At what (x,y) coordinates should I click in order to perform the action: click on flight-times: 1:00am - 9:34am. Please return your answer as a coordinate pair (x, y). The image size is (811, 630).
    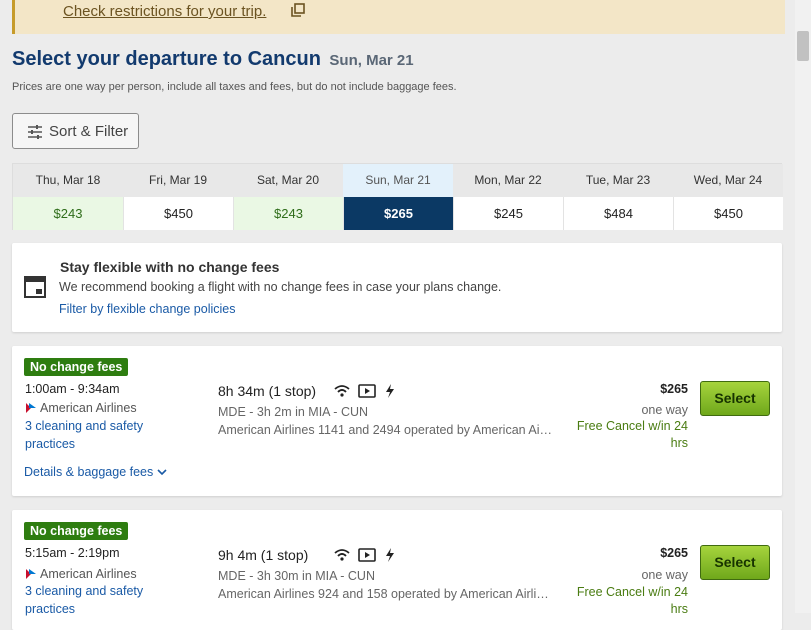
    Looking at the image, I should click on (72, 389).